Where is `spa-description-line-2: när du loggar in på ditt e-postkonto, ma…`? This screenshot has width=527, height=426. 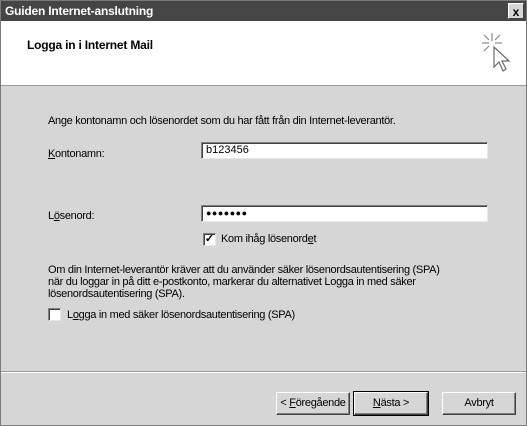 spa-description-line-2: när du loggar in på ditt e-postkonto, ma… is located at coordinates (232, 282).